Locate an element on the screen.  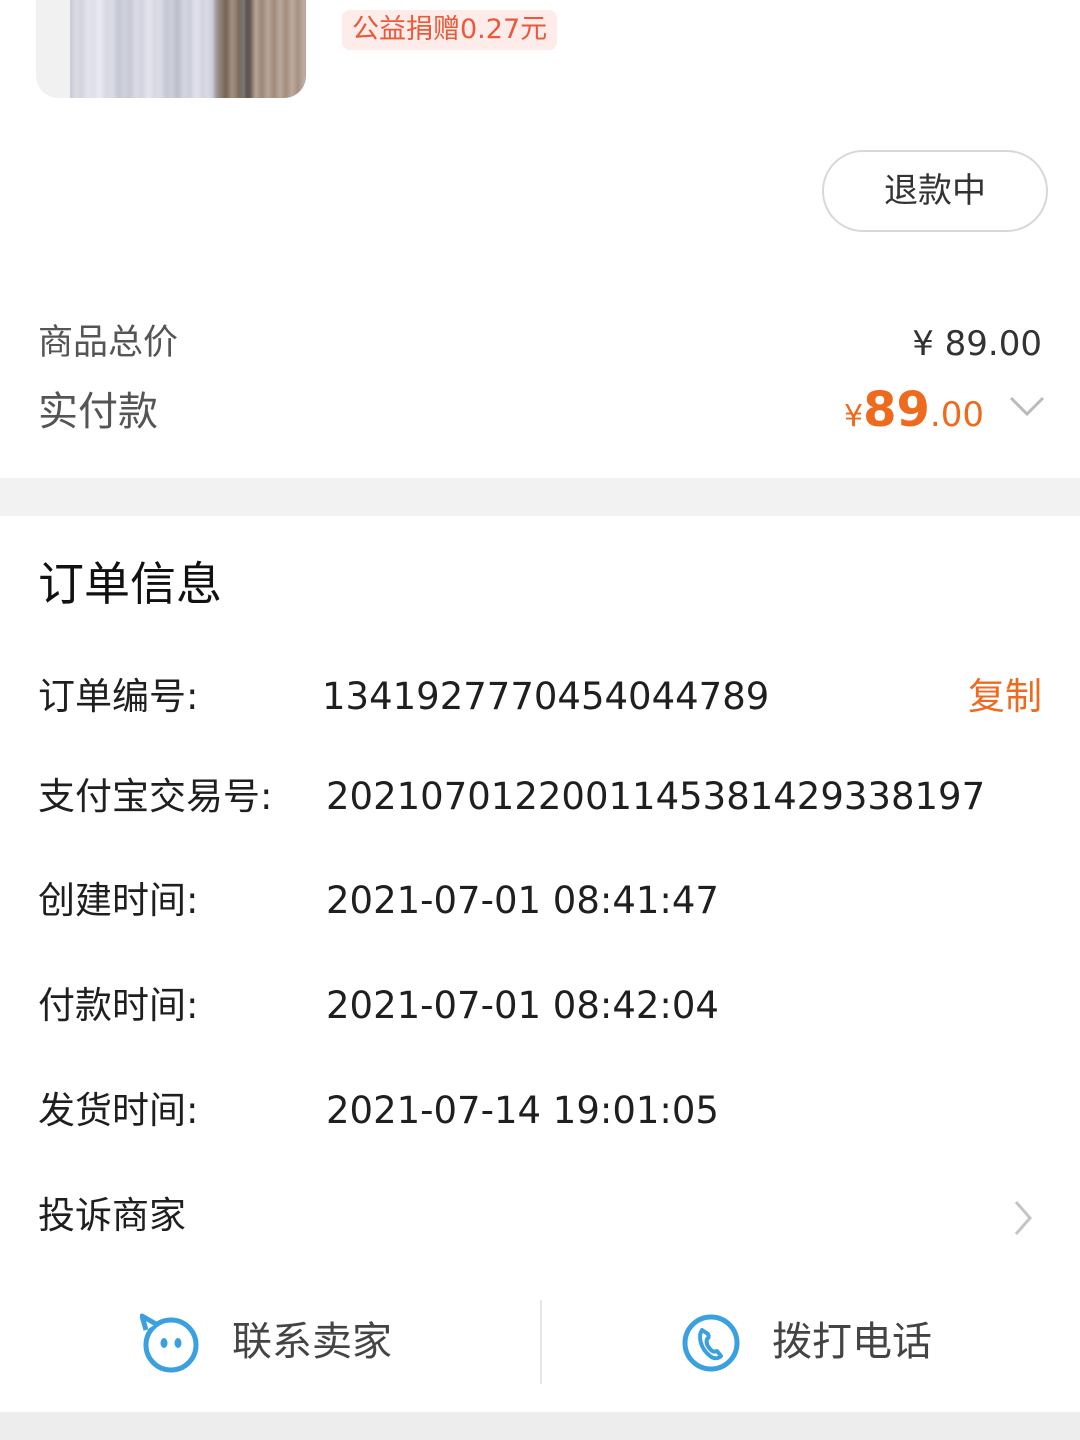
alipay-trade-number-label: 支付宝交易号: is located at coordinates (155, 796).